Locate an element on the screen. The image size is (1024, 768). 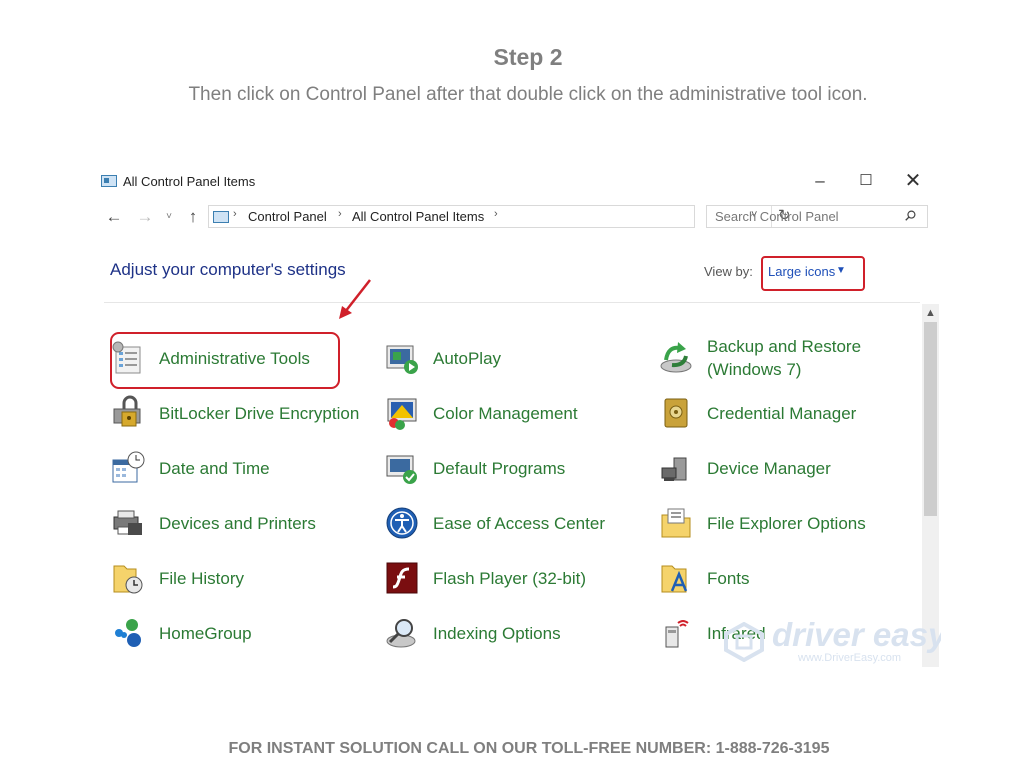
search-box: Search Control Panel is located at coordinates (817, 216).